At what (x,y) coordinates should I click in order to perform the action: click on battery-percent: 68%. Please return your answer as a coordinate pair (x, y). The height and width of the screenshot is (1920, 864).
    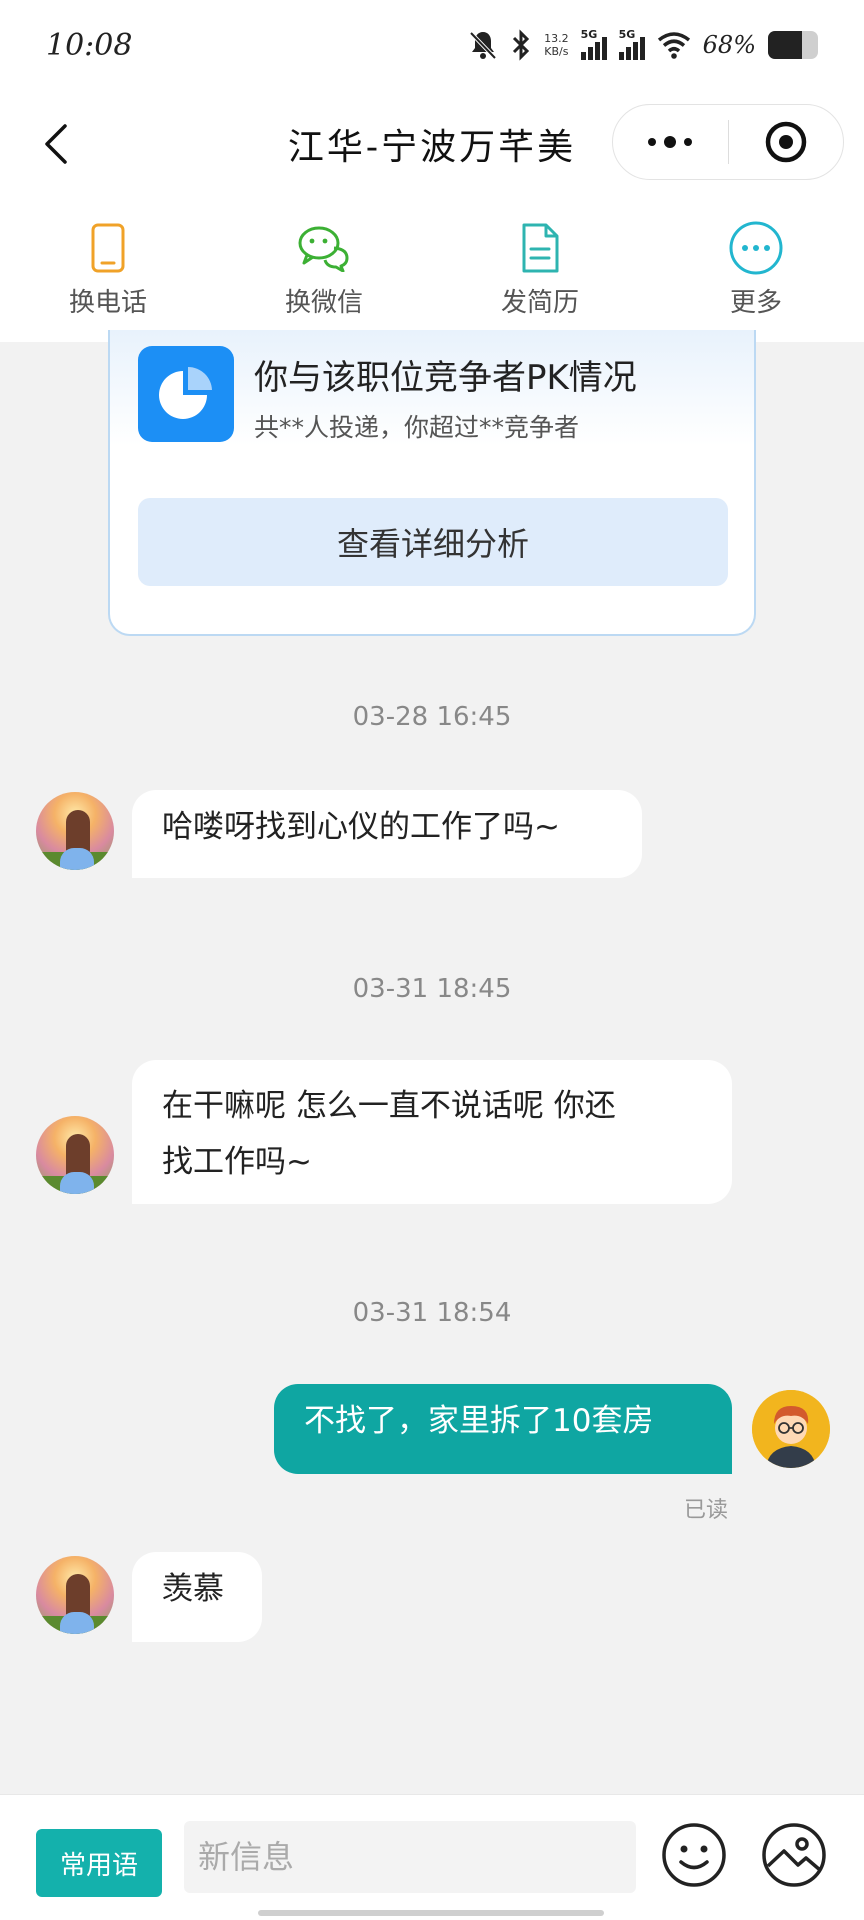
    Looking at the image, I should click on (729, 45).